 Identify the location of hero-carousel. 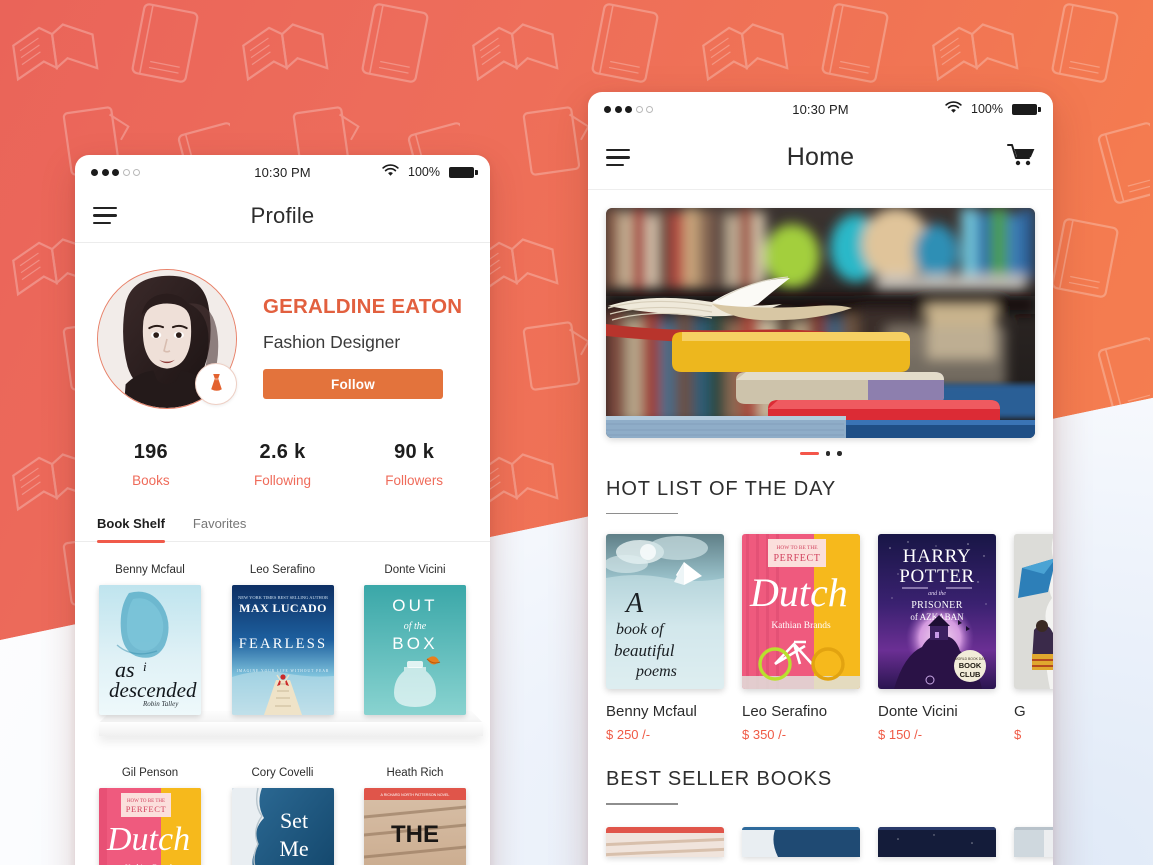
(820, 323).